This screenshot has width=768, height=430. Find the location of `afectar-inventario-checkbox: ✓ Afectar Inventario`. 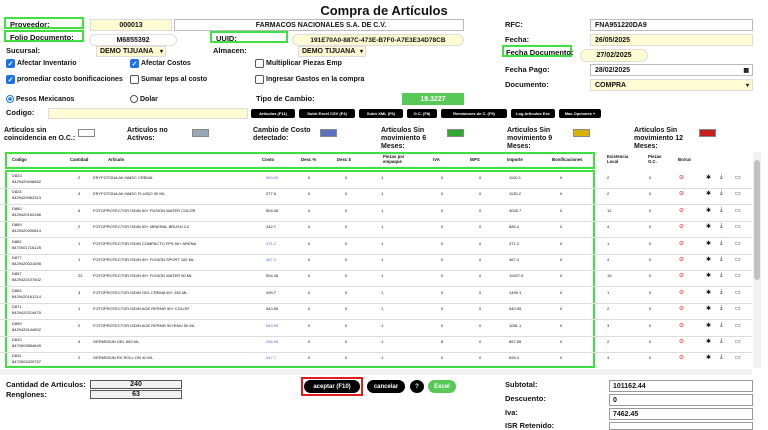

afectar-inventario-checkbox: ✓ Afectar Inventario is located at coordinates (41, 63).